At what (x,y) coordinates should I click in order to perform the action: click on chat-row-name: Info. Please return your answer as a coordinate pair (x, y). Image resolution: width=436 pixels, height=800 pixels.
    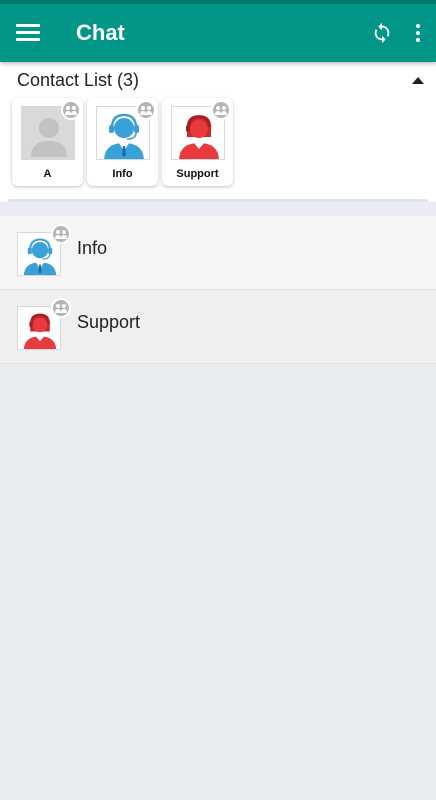
    Looking at the image, I should click on (92, 248).